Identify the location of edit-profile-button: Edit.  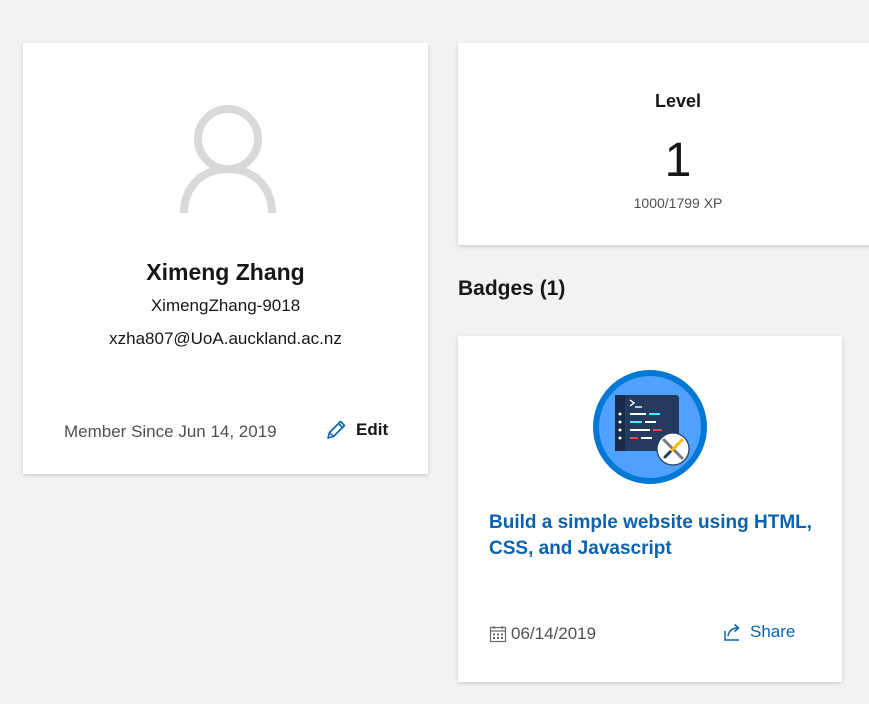
(356, 430).